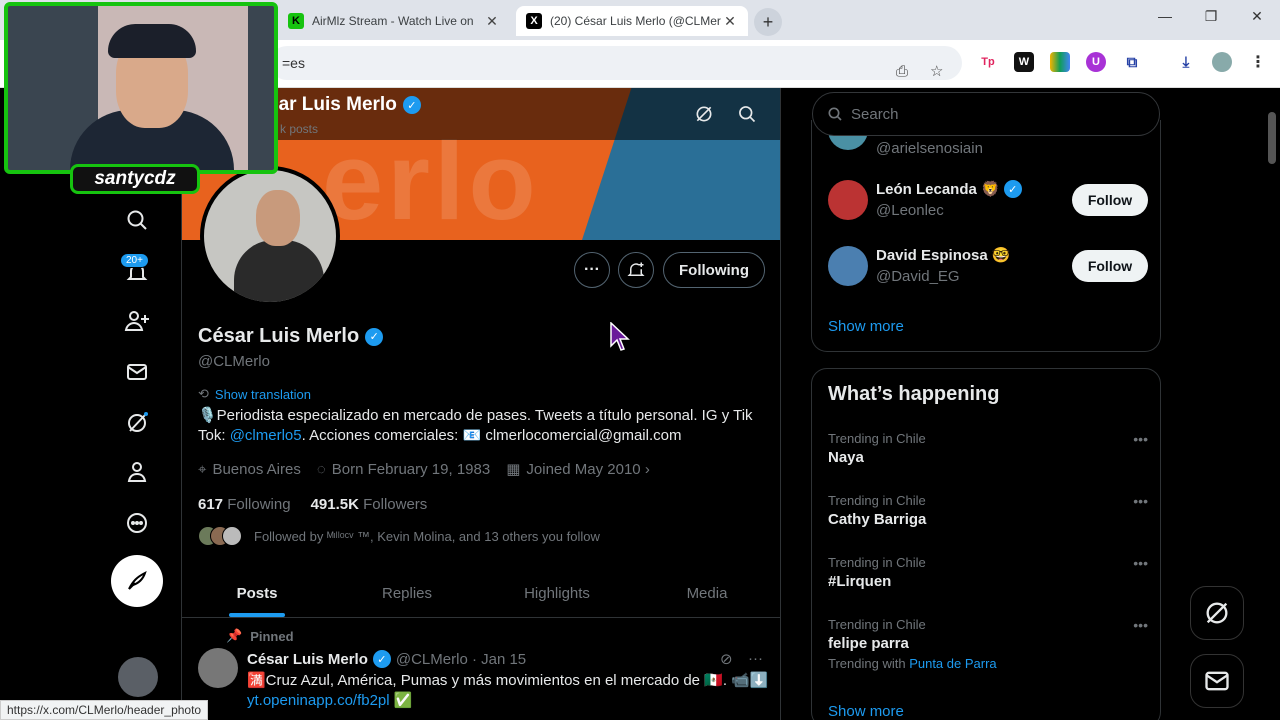 The height and width of the screenshot is (720, 1280). I want to click on close-window-button: ✕, so click(1257, 16).